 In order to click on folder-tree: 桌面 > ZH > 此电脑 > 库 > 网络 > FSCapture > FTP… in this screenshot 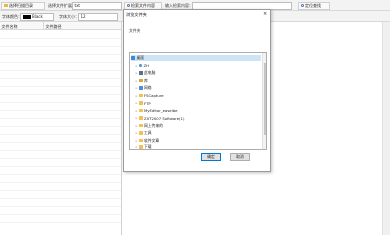, I will do `click(198, 101)`.